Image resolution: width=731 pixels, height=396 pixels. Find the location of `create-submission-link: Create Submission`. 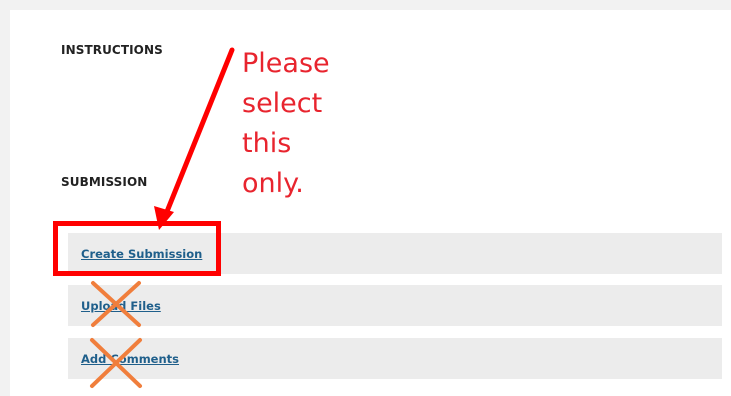

create-submission-link: Create Submission is located at coordinates (141, 254).